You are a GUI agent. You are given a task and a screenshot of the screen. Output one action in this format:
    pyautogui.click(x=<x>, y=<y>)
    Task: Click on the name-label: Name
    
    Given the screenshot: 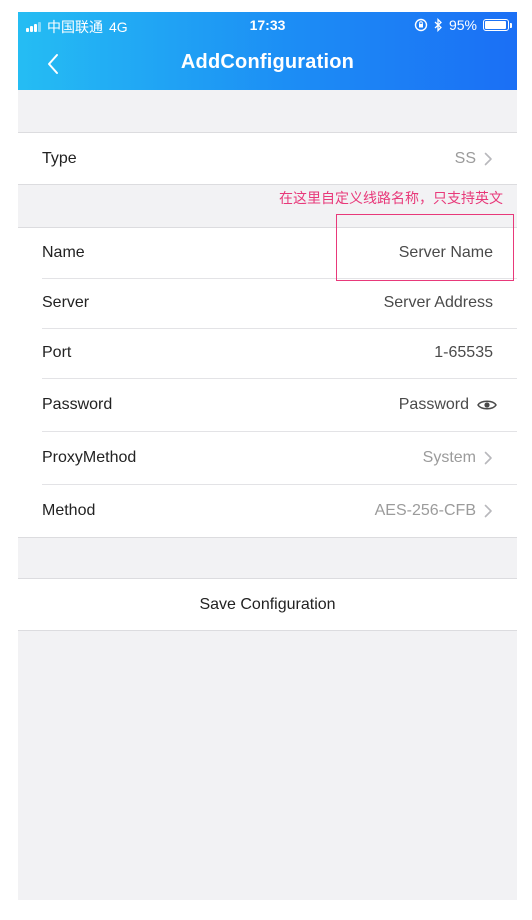 What is the action you would take?
    pyautogui.click(x=63, y=252)
    